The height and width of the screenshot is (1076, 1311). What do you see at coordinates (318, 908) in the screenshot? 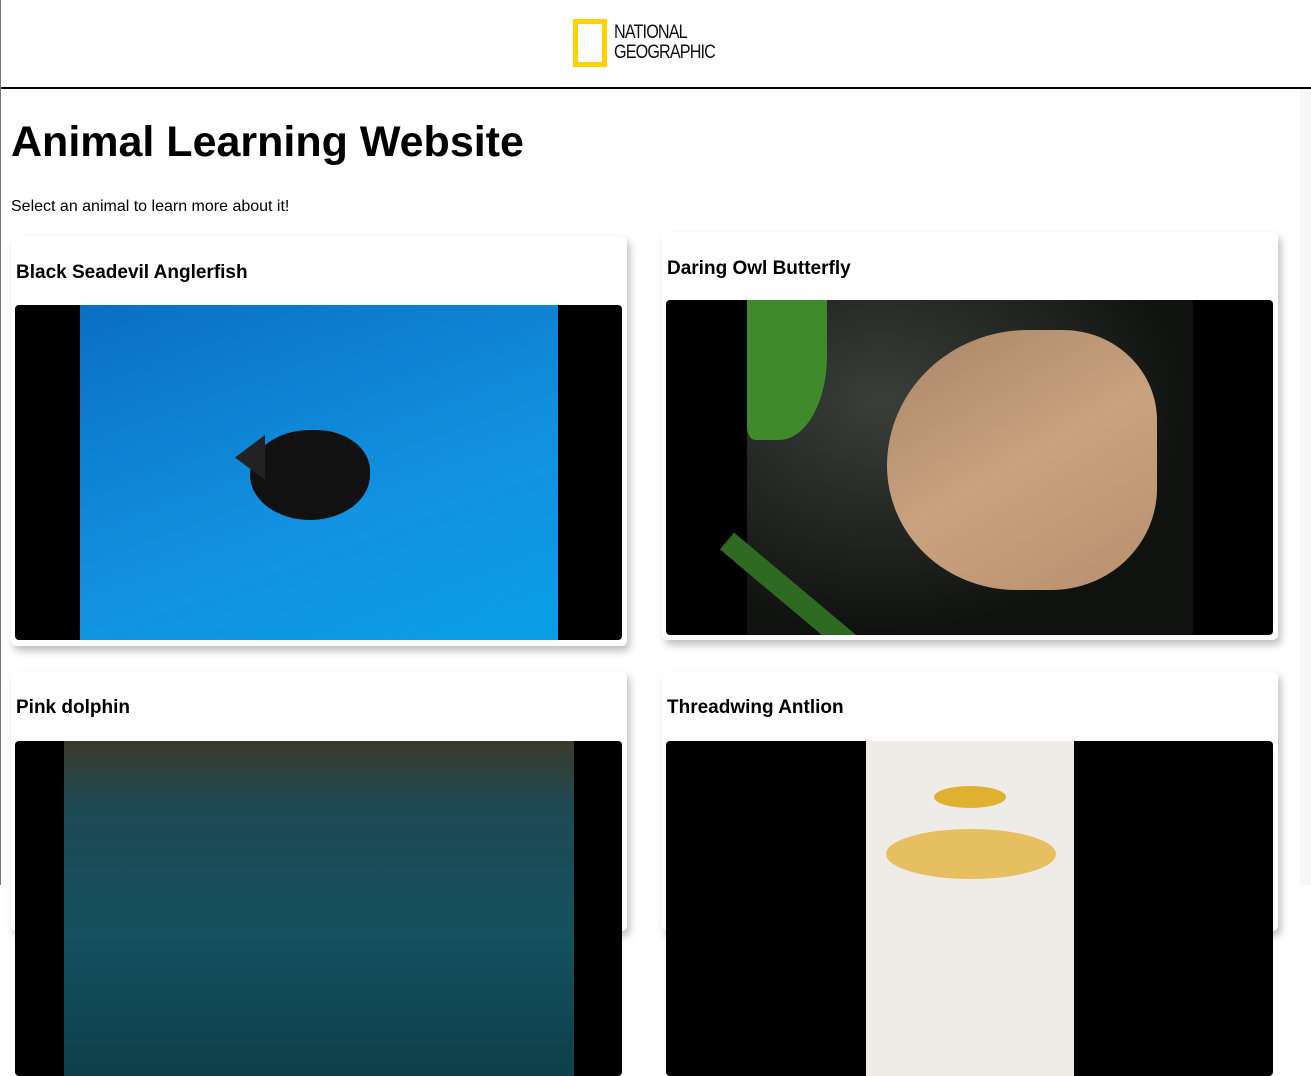
I see `pink-dolphin-image` at bounding box center [318, 908].